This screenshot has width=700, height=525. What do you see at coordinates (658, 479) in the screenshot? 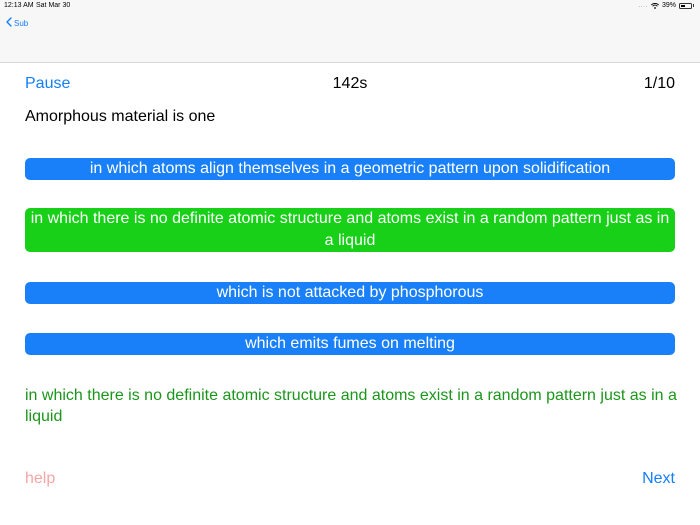
I see `next-button: Next` at bounding box center [658, 479].